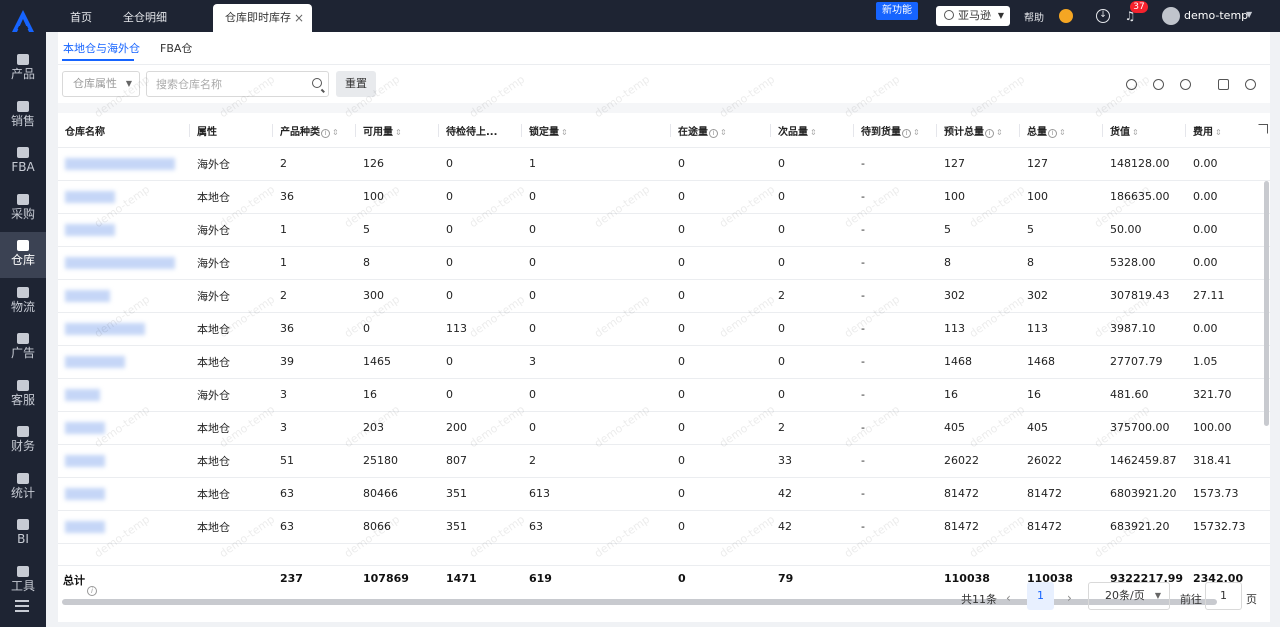 This screenshot has width=1280, height=627. Describe the element at coordinates (23, 395) in the screenshot. I see `sidebar-item-service: 客服` at that location.